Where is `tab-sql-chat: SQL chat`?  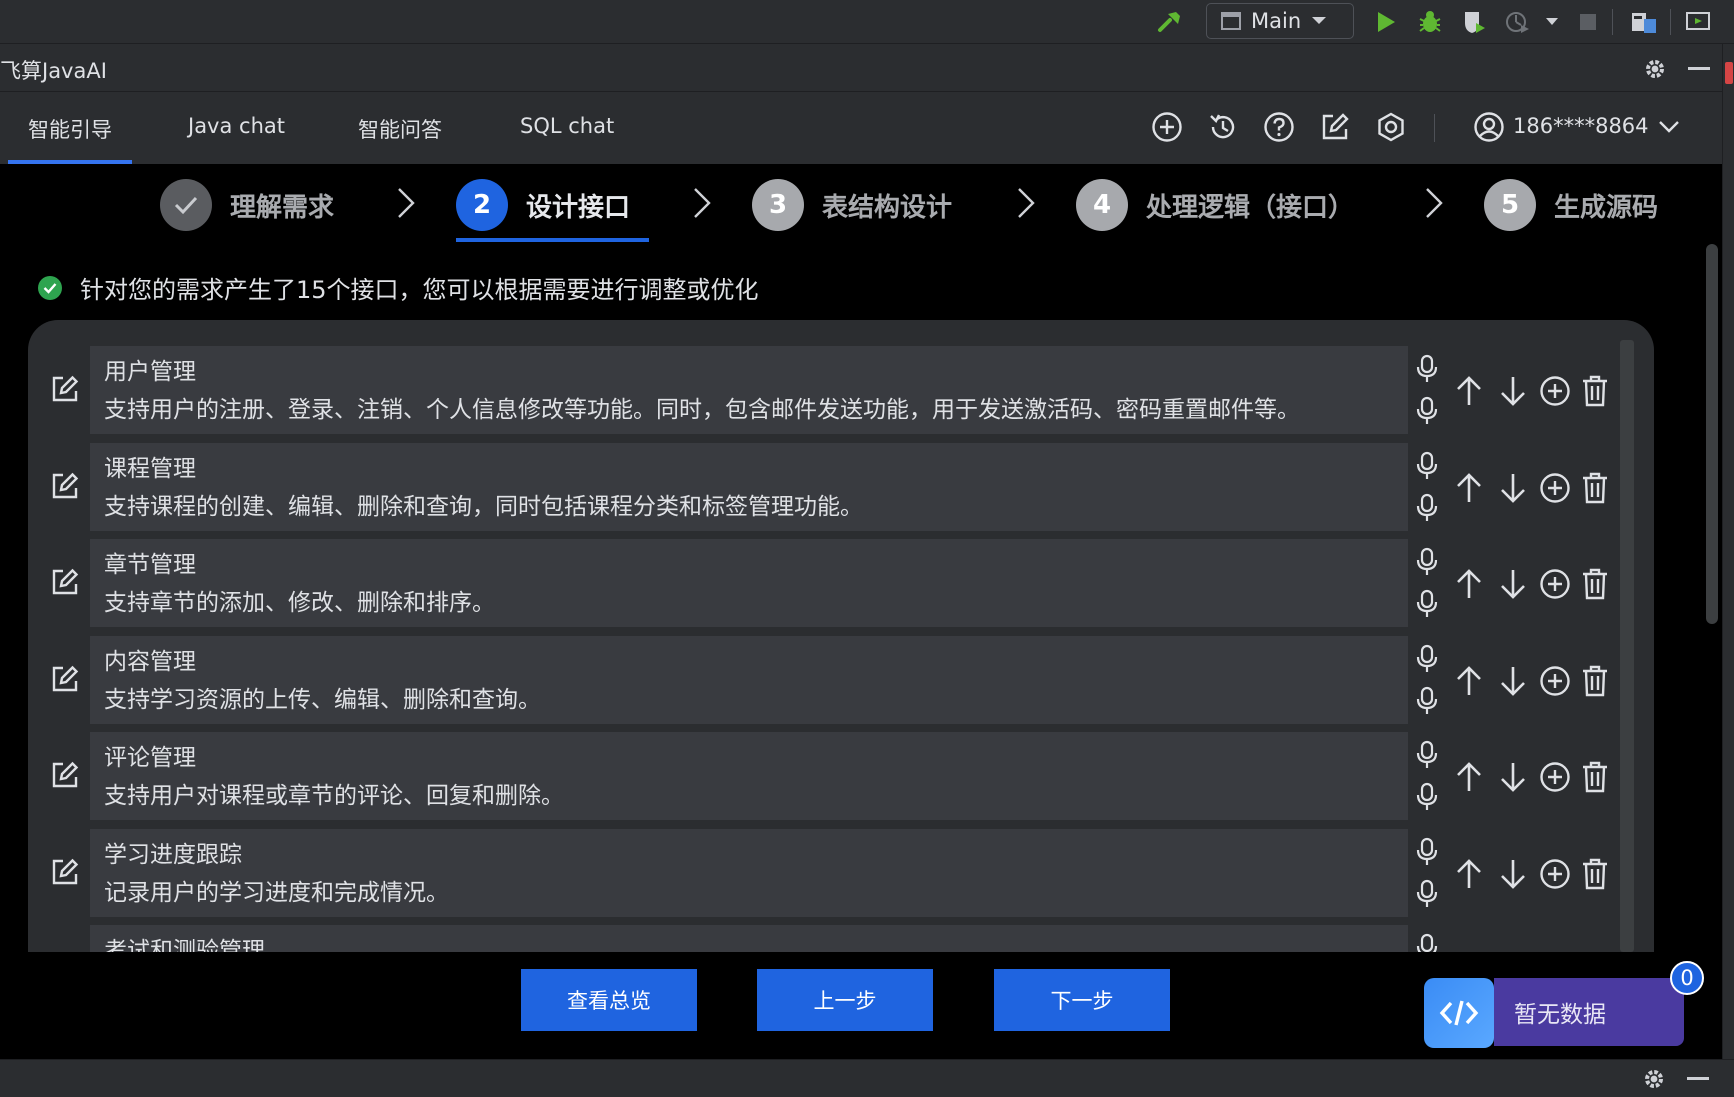
tab-sql-chat: SQL chat is located at coordinates (567, 128).